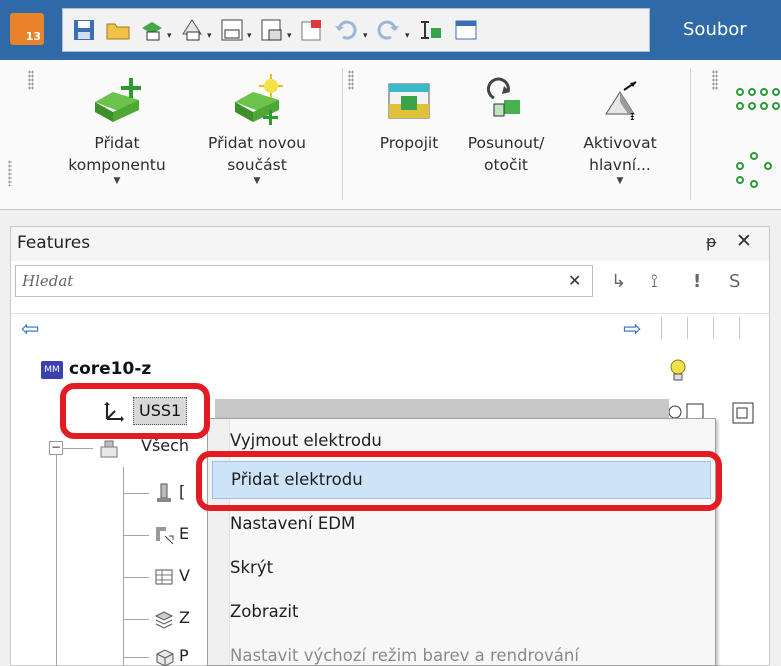 This screenshot has height=666, width=781. What do you see at coordinates (54, 243) in the screenshot?
I see `panel-title: Features` at bounding box center [54, 243].